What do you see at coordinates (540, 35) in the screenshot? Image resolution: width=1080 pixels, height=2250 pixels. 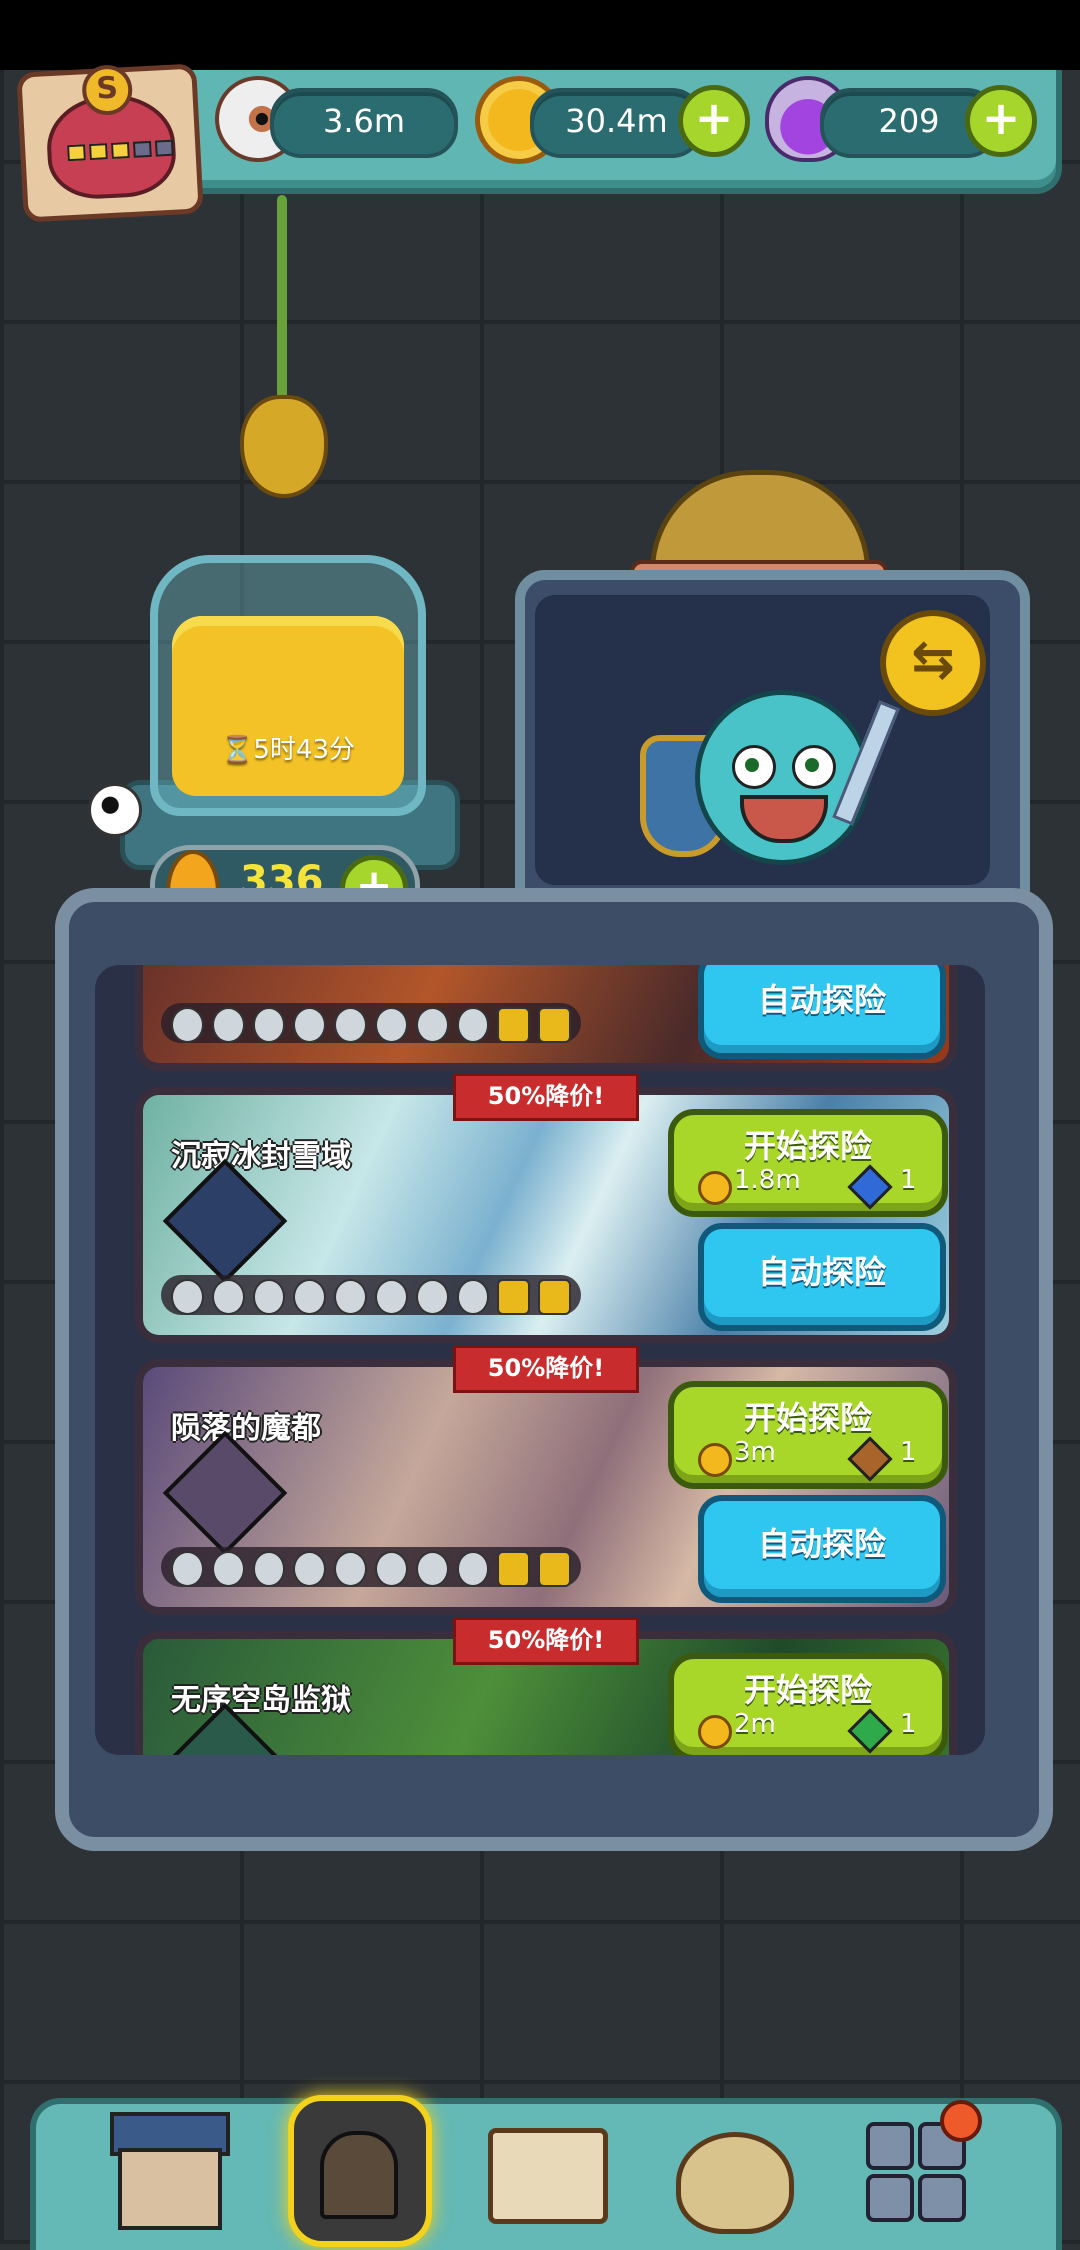 I see `status-bar` at bounding box center [540, 35].